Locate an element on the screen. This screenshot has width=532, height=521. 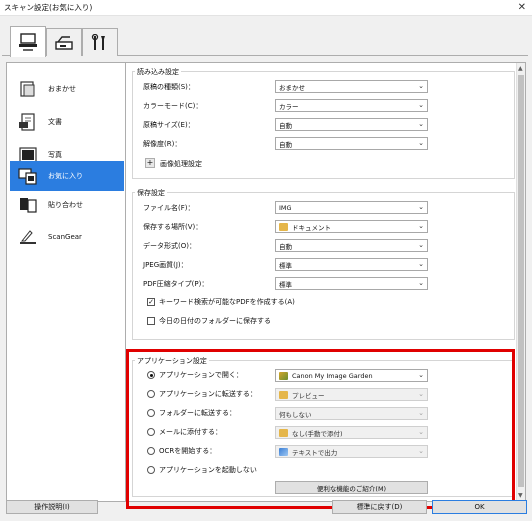
stitch-icon is located at coordinates (28, 205).